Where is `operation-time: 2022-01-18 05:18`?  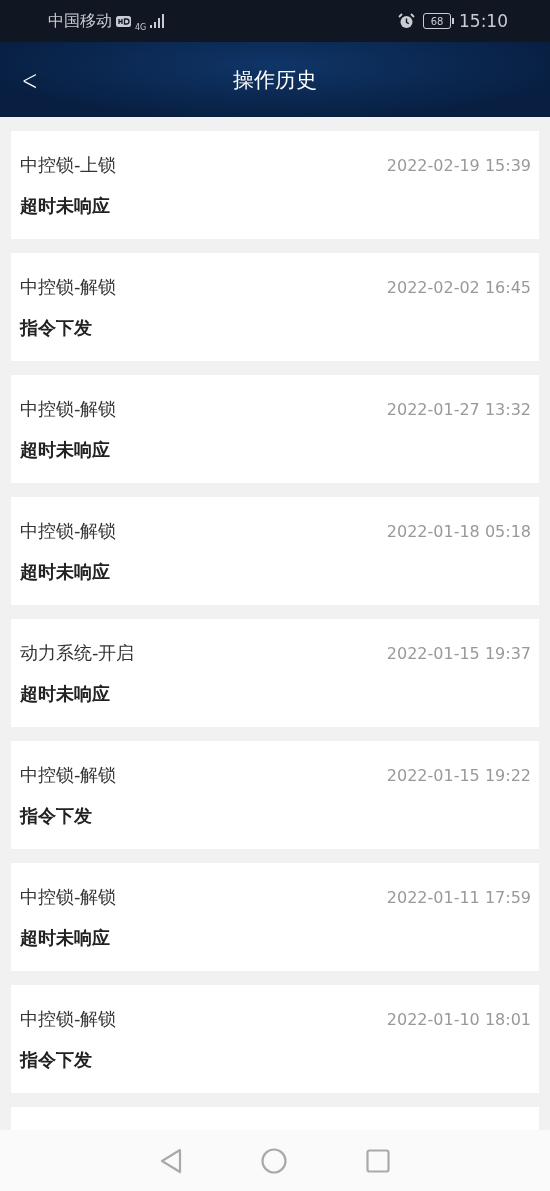
operation-time: 2022-01-18 05:18 is located at coordinates (458, 531).